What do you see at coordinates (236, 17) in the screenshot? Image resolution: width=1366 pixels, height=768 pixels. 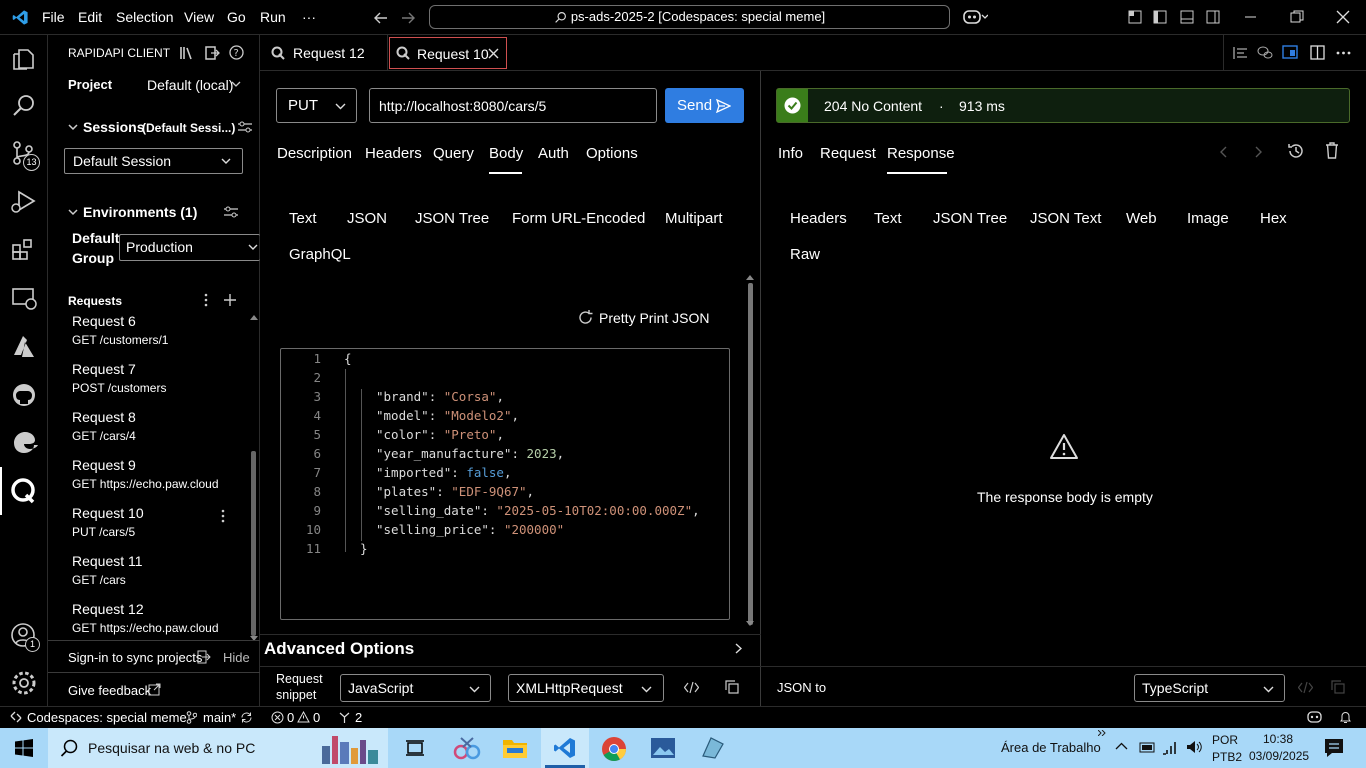 I see `menu-go: Go` at bounding box center [236, 17].